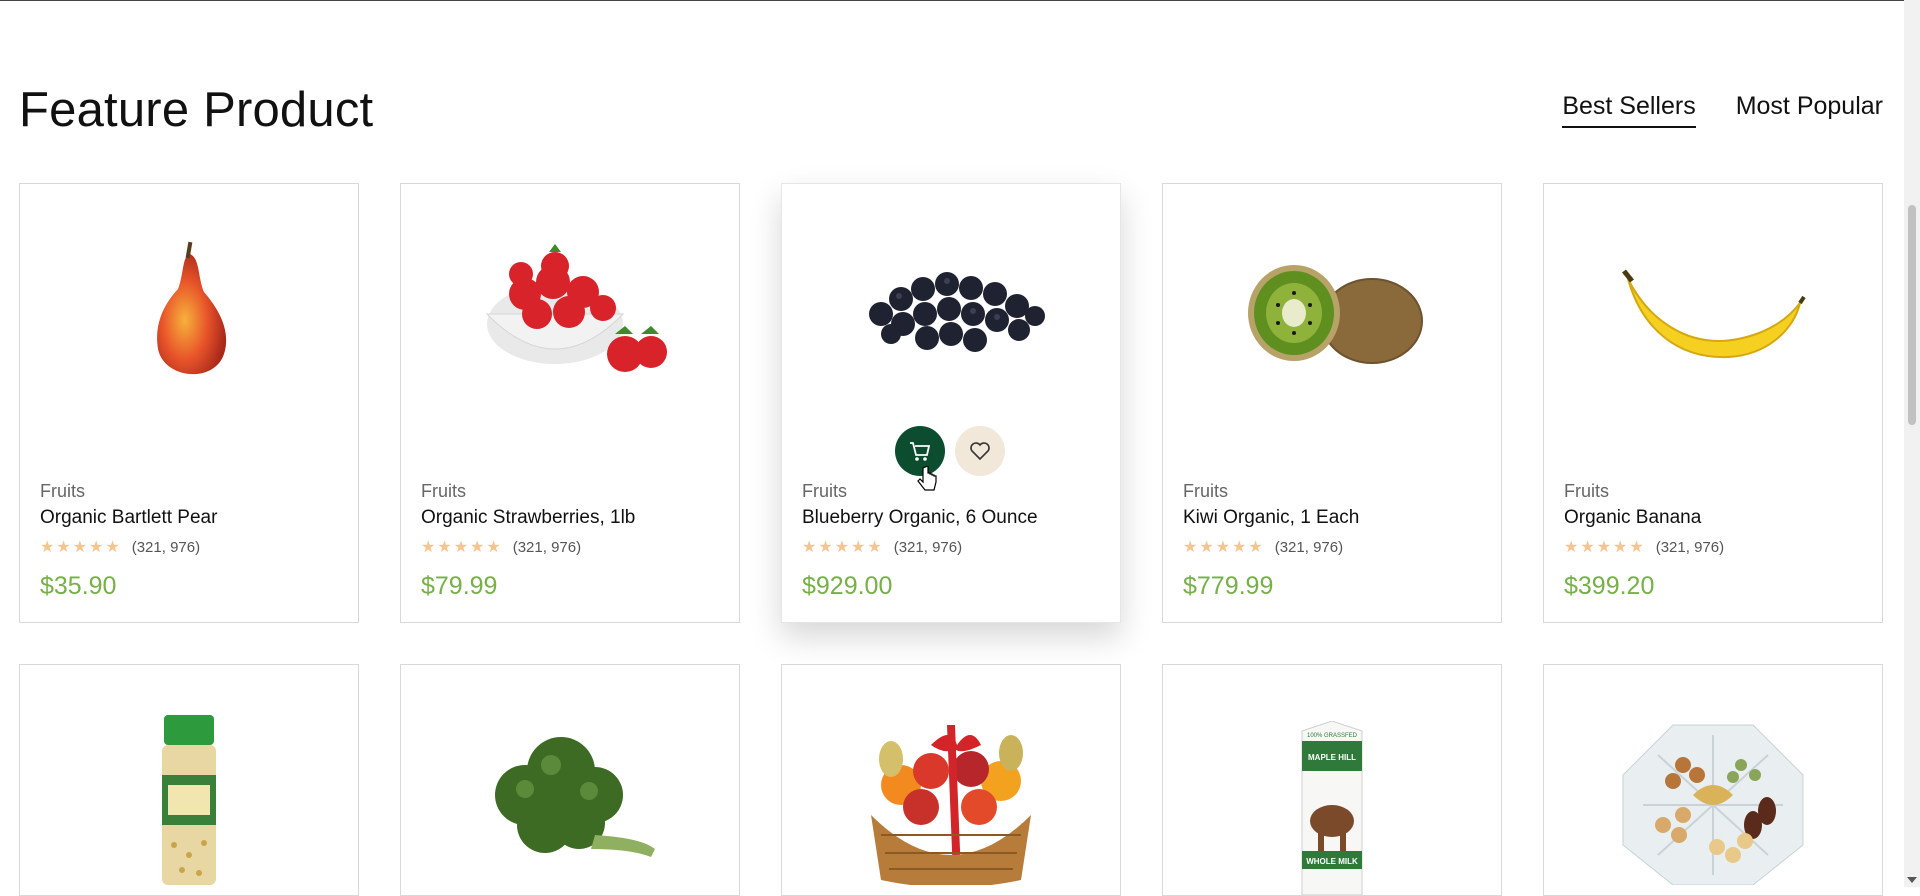 The width and height of the screenshot is (1920, 896). Describe the element at coordinates (1722, 110) in the screenshot. I see `filter-tabs: Best Sellers Most Popular` at that location.